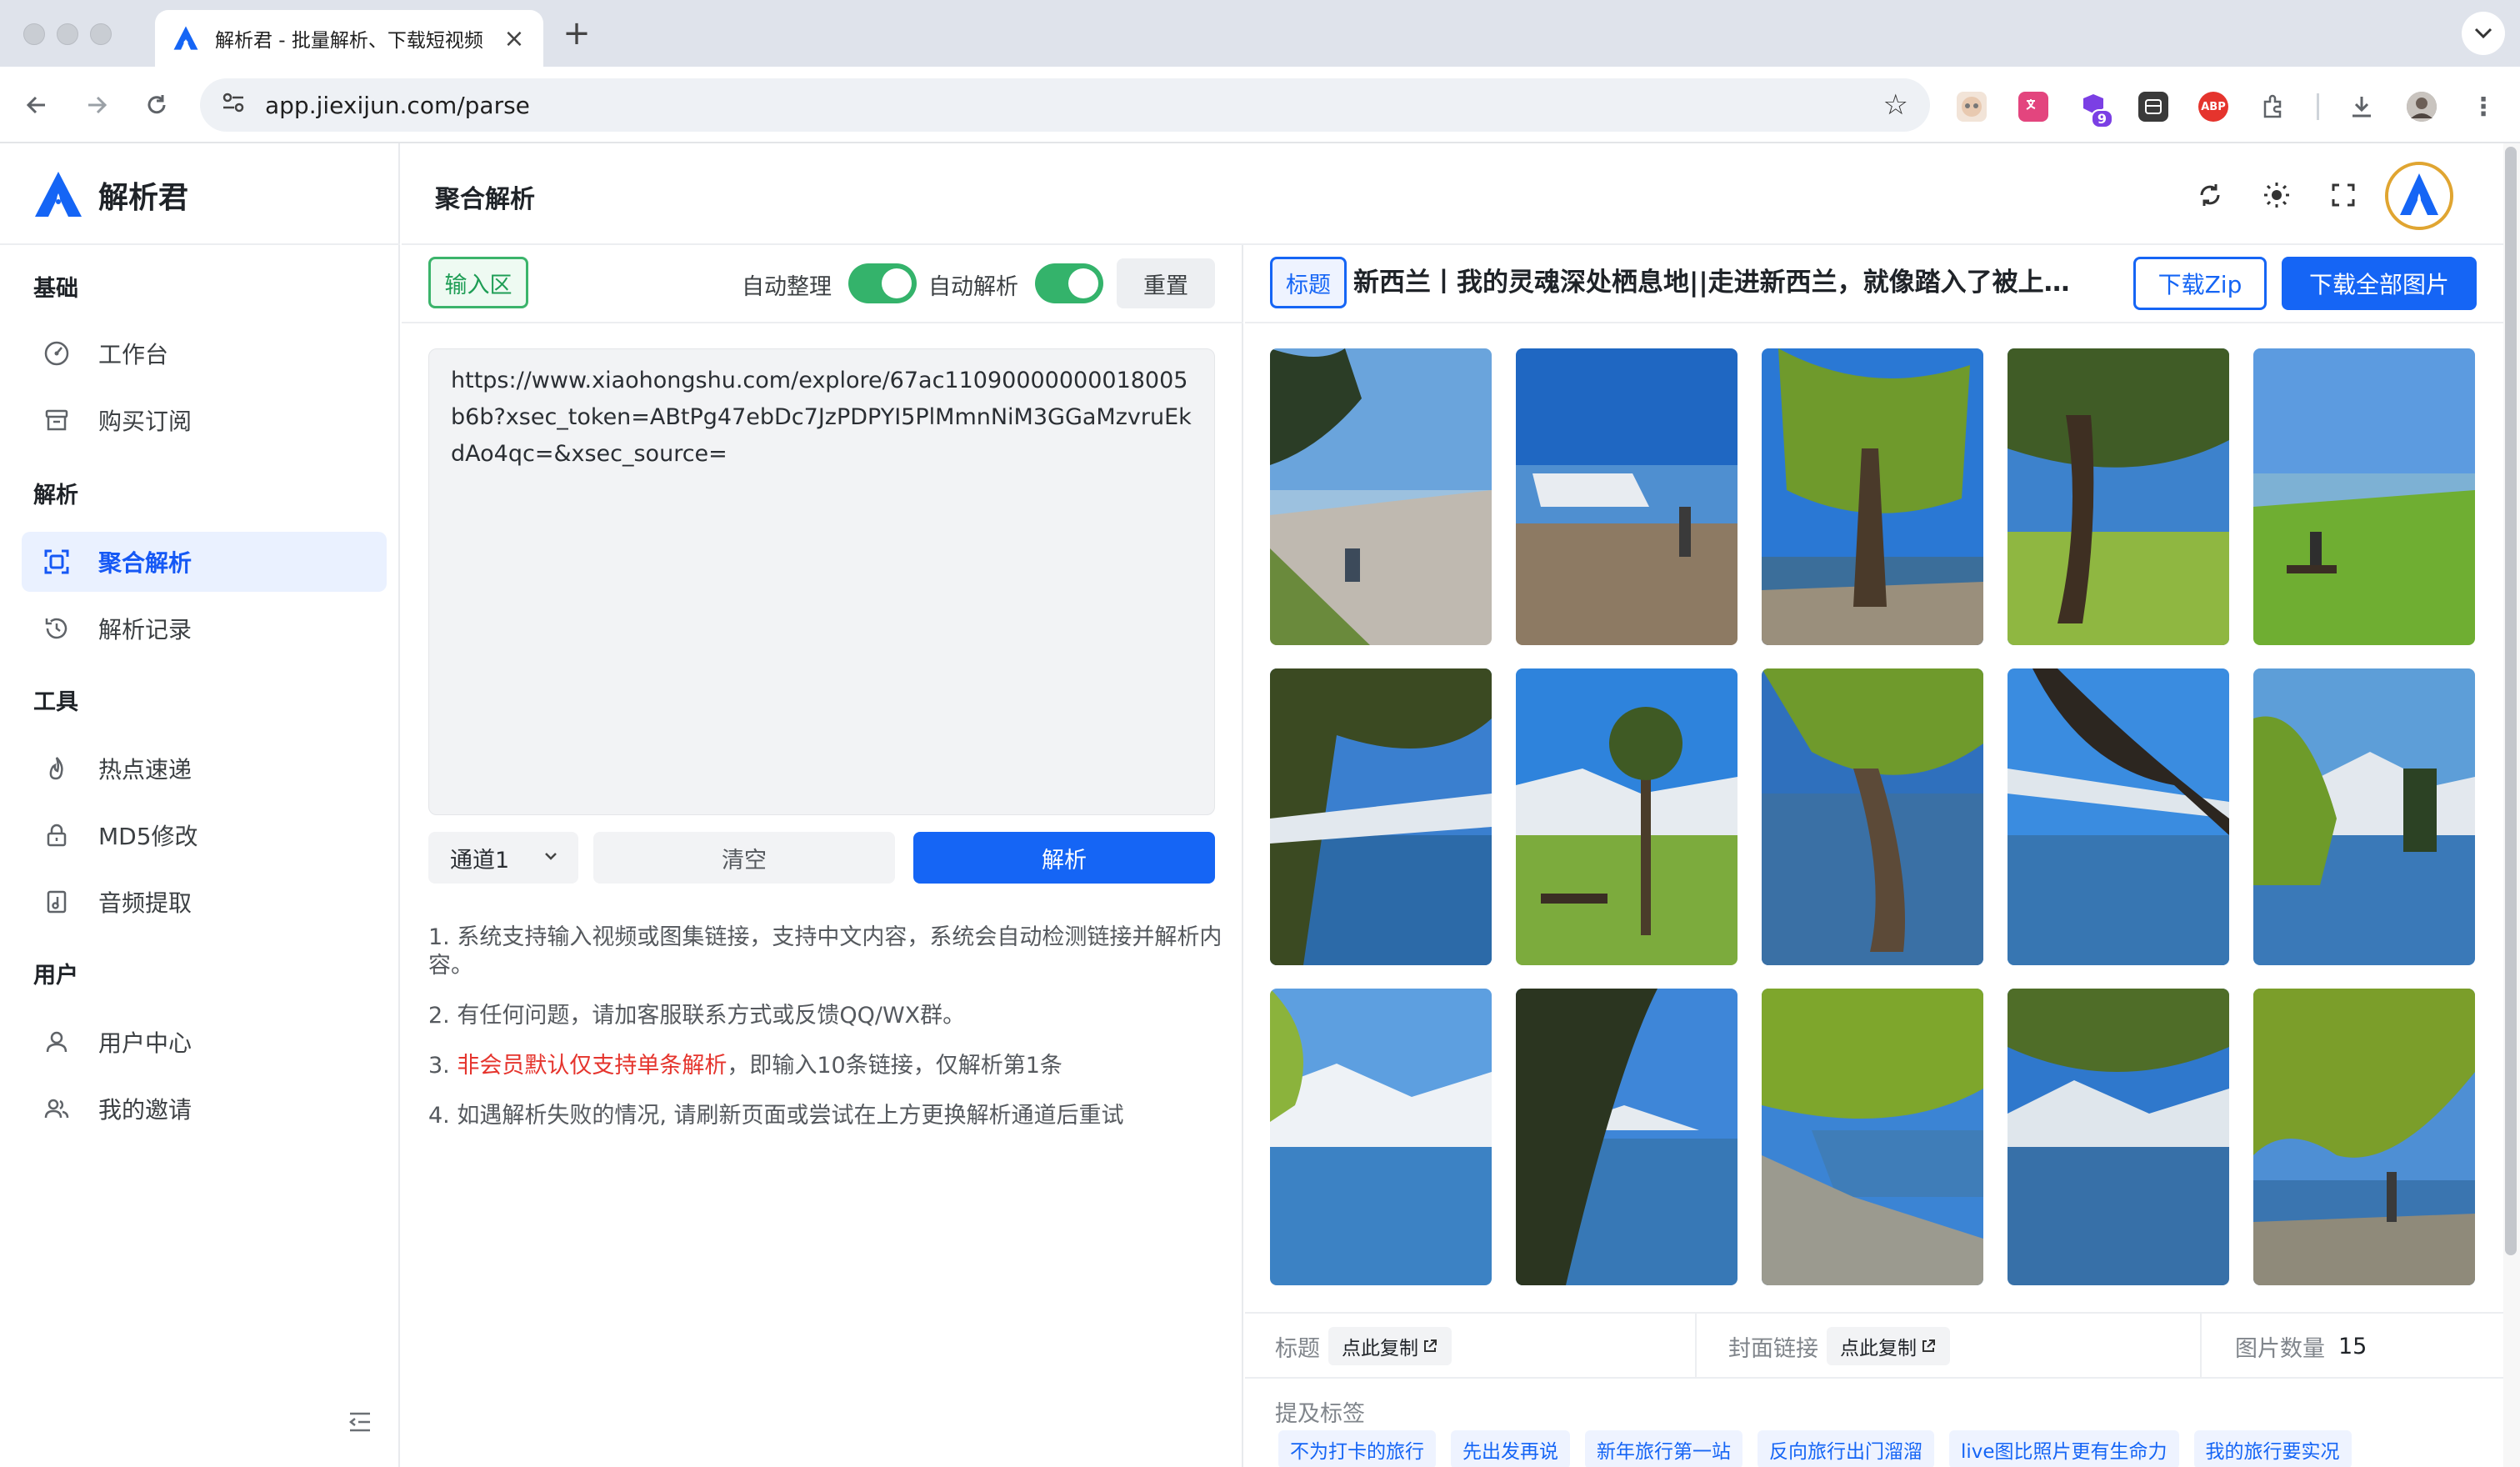  Describe the element at coordinates (2200, 283) in the screenshot. I see `download-zip-button: 下载Zip` at that location.